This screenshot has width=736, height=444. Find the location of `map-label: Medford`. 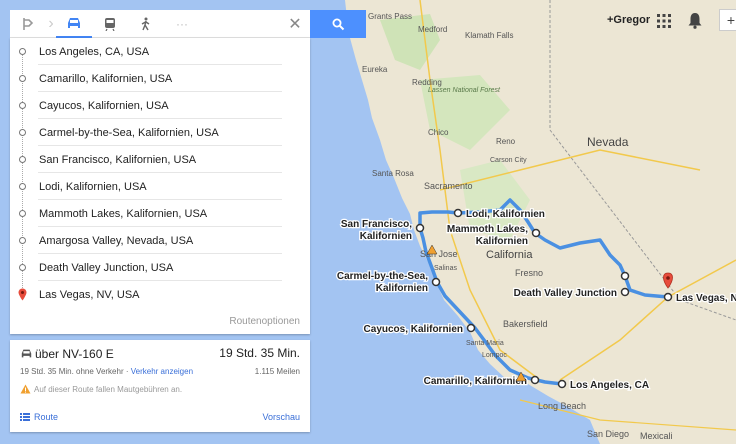

map-label: Medford is located at coordinates (432, 29).